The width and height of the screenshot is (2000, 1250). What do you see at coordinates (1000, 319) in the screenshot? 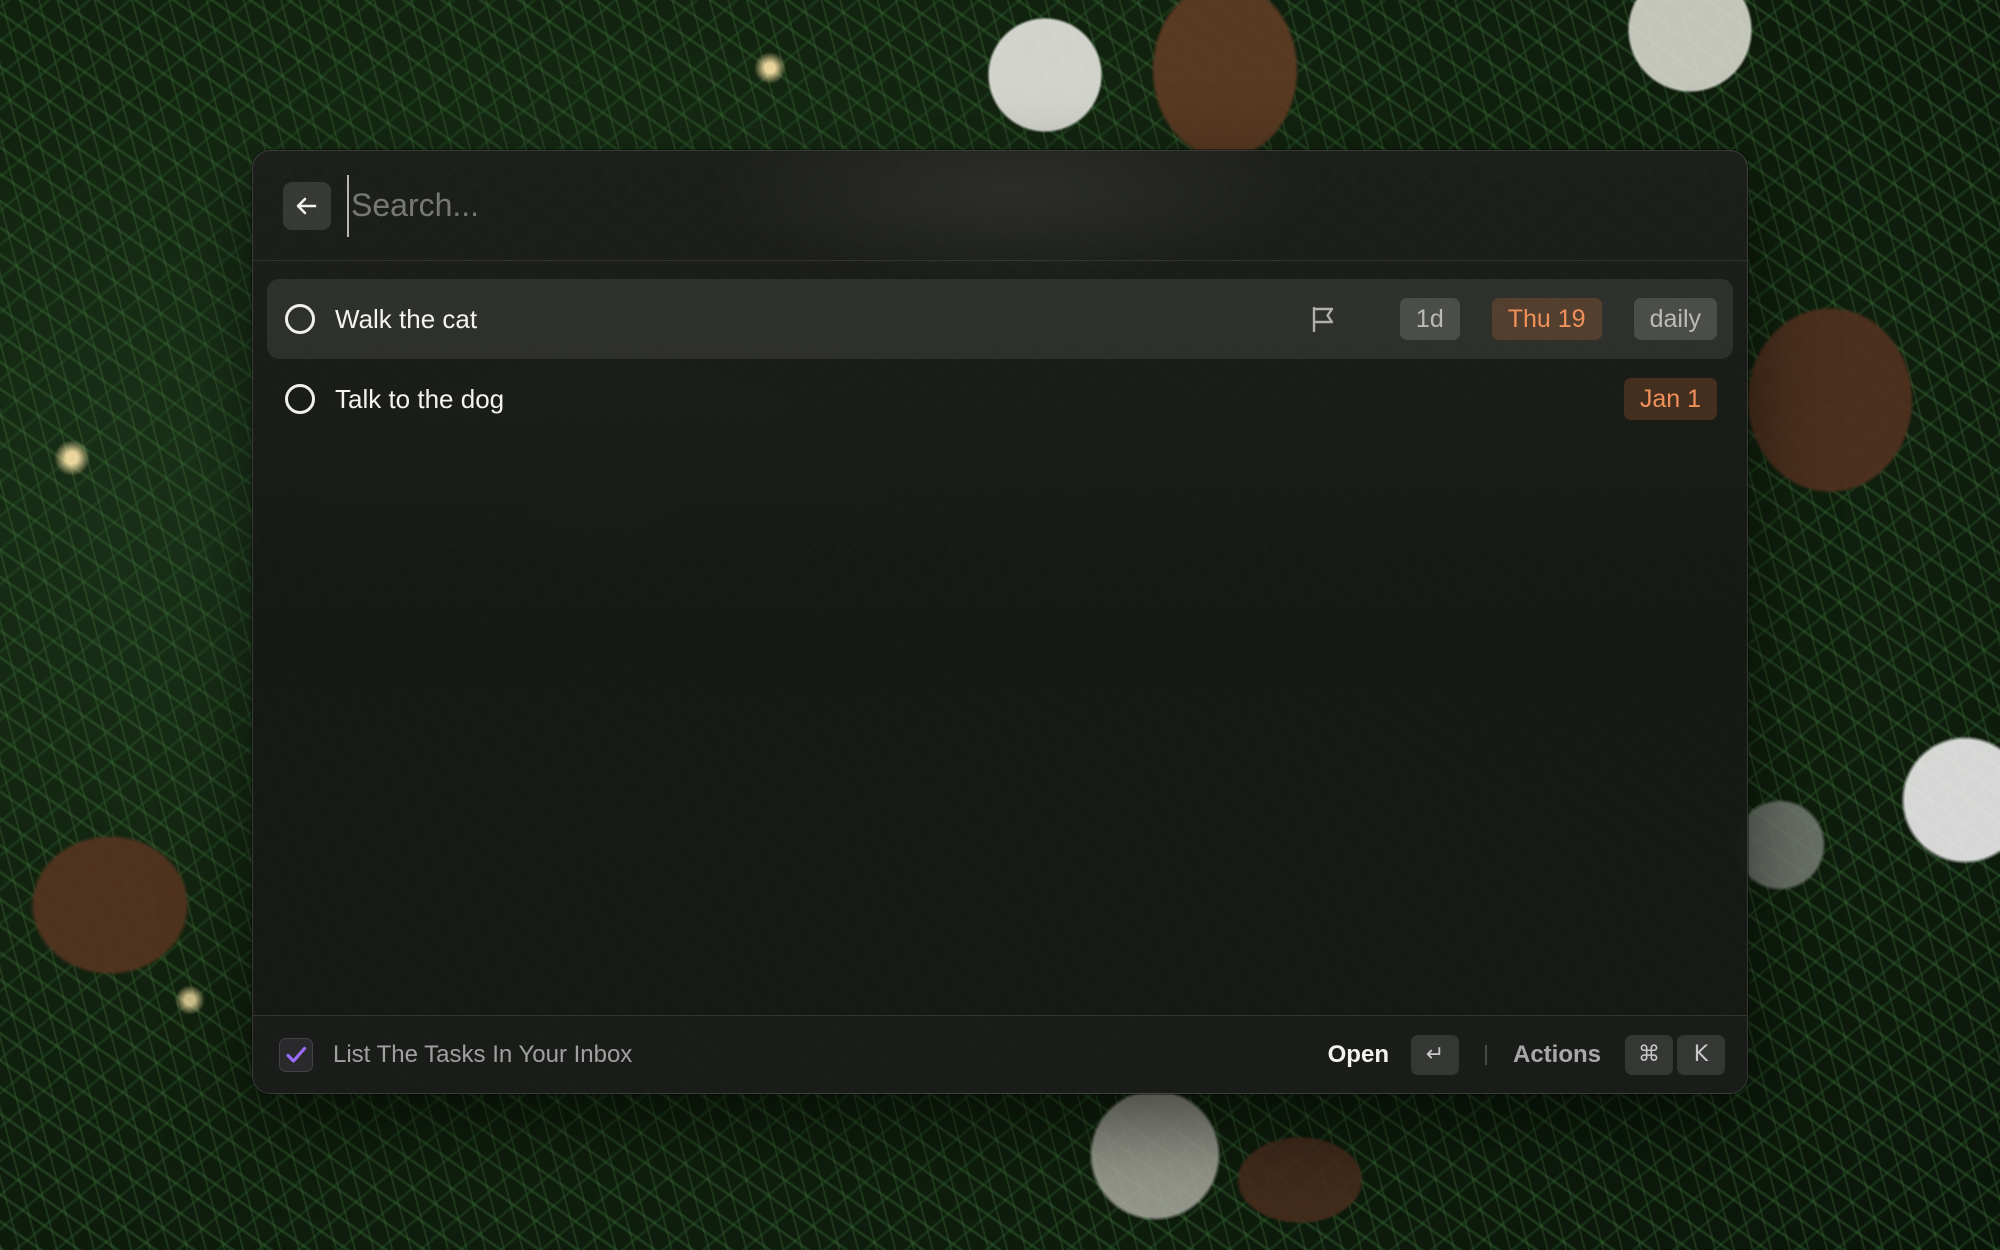
I see `task-row-walk-the-cat: Walk the cat 1d Thu 19 daily` at bounding box center [1000, 319].